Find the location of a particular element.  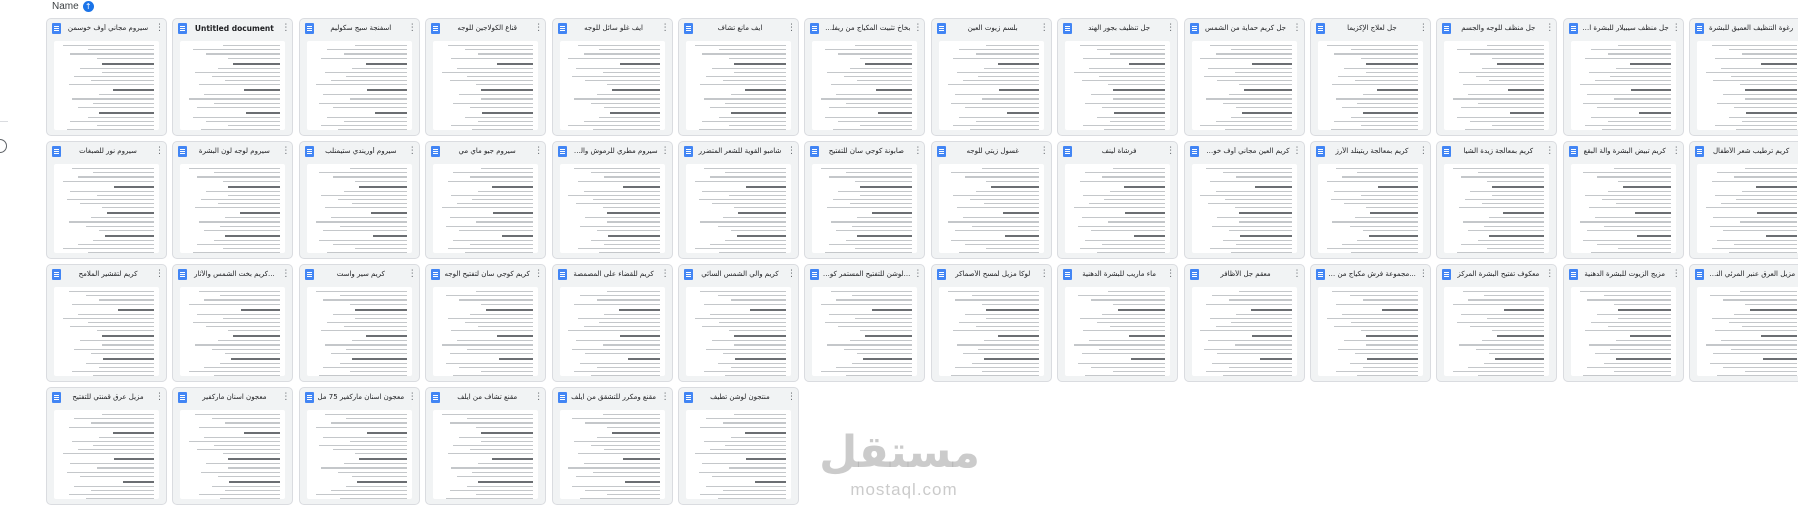

document-card: فرشاة لينف ⋮ is located at coordinates (1118, 200).